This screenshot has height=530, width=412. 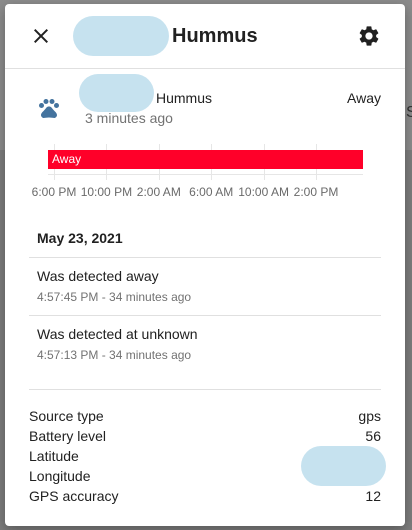 What do you see at coordinates (60, 476) in the screenshot?
I see `attribute-label: Longitude` at bounding box center [60, 476].